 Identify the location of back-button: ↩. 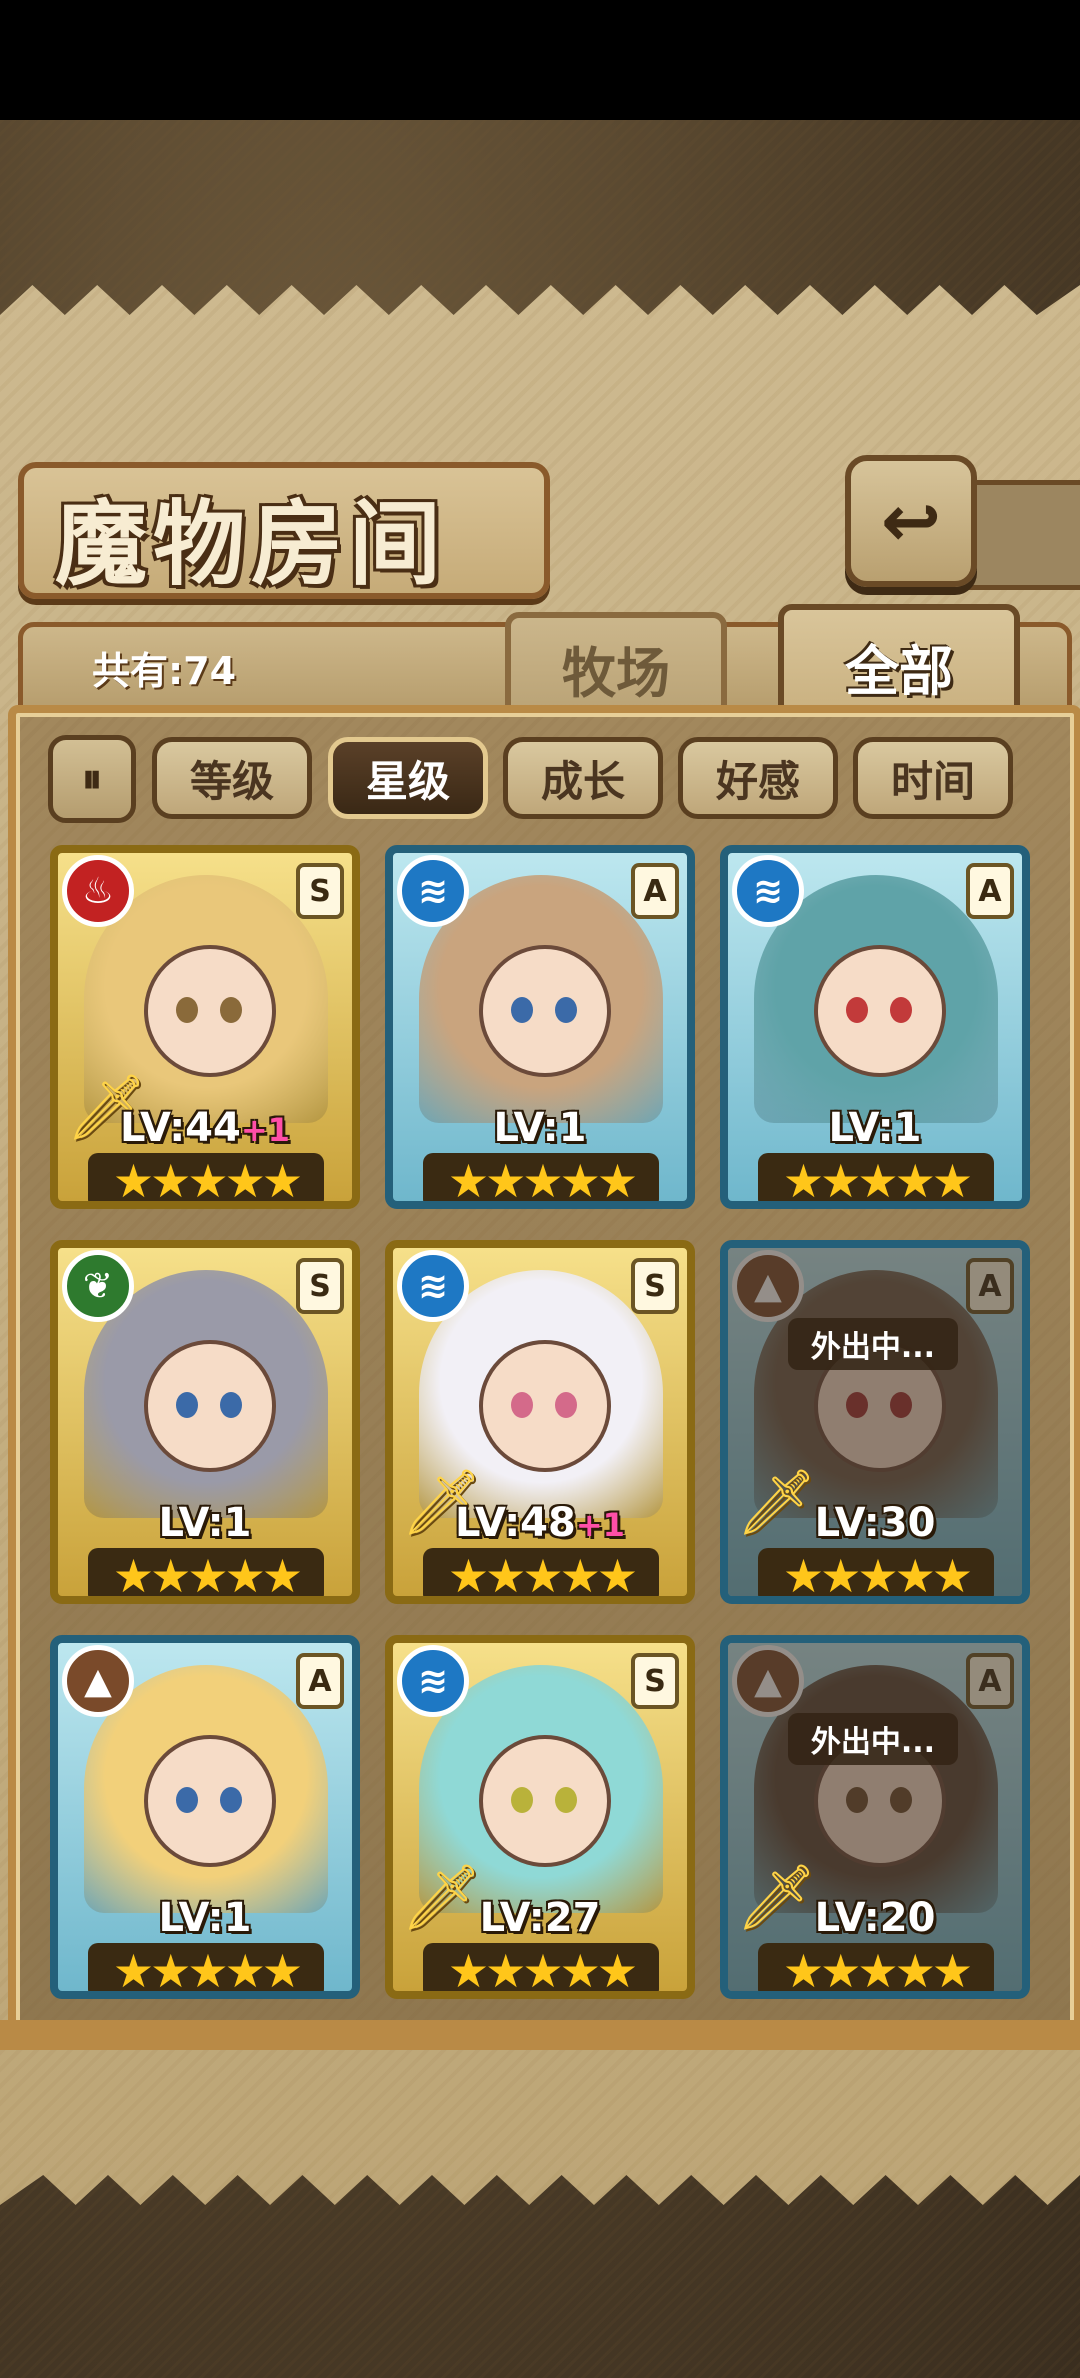
(911, 521).